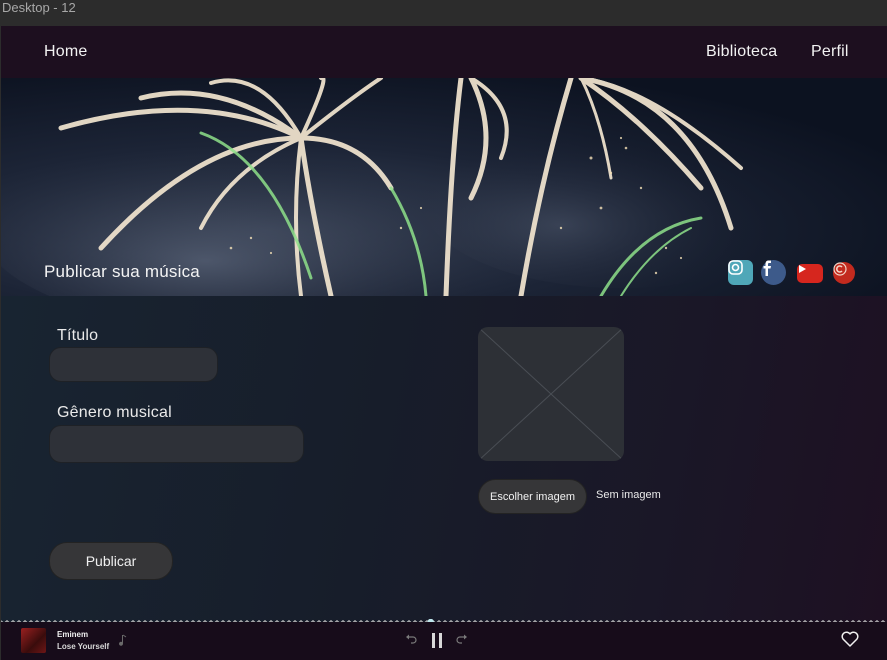 This screenshot has width=887, height=660. I want to click on publish-button: Publicar, so click(111, 561).